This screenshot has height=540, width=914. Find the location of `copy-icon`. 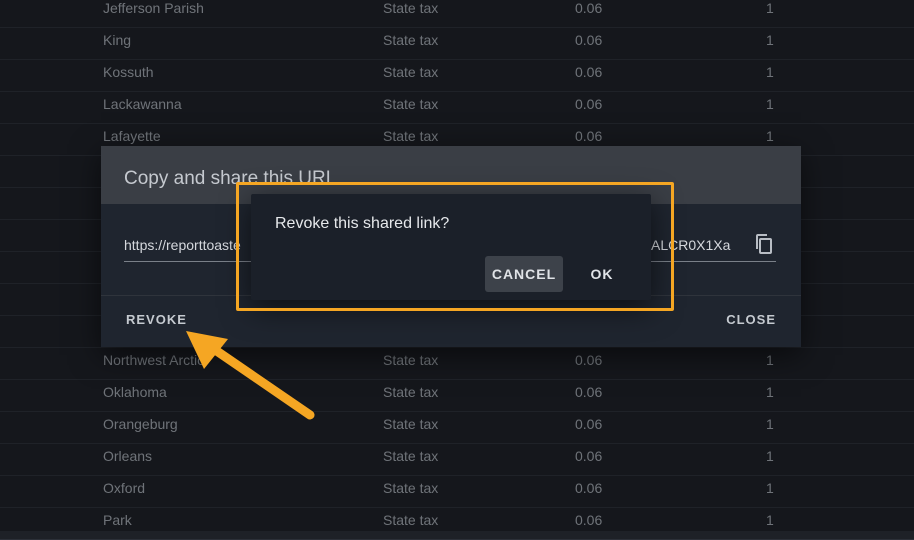

copy-icon is located at coordinates (764, 244).